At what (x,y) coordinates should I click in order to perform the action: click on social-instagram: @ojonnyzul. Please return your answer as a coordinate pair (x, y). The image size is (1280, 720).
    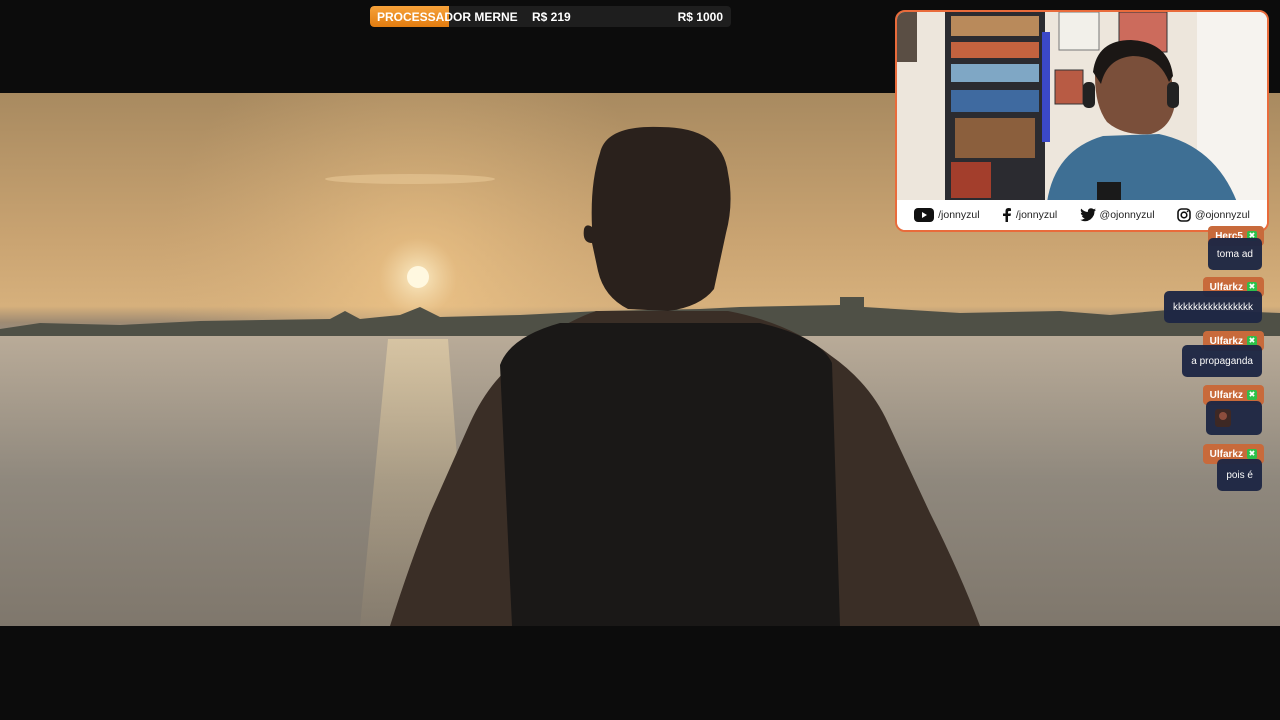
    Looking at the image, I should click on (1213, 215).